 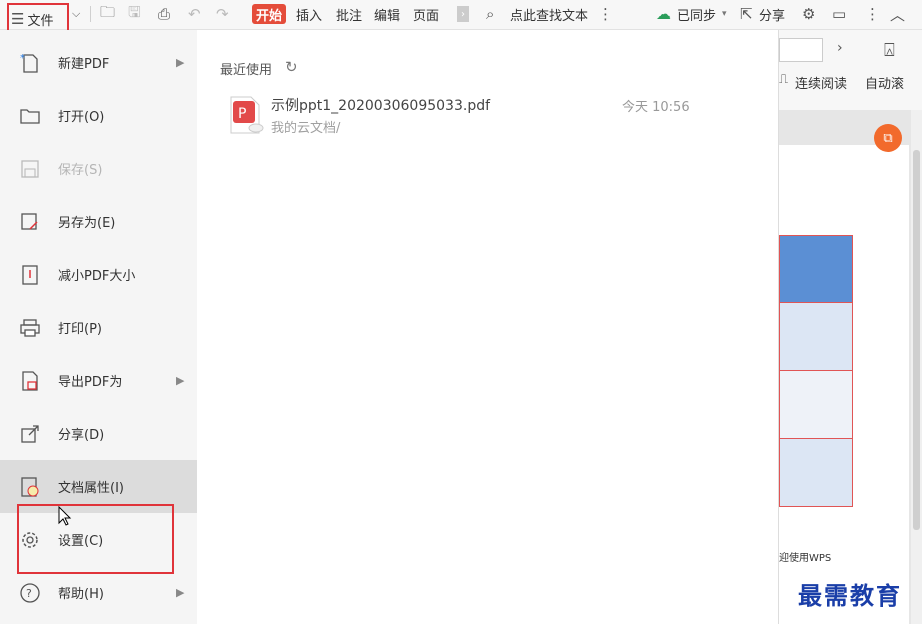 What do you see at coordinates (80, 170) in the screenshot?
I see `menu-label: 保存(S)` at bounding box center [80, 170].